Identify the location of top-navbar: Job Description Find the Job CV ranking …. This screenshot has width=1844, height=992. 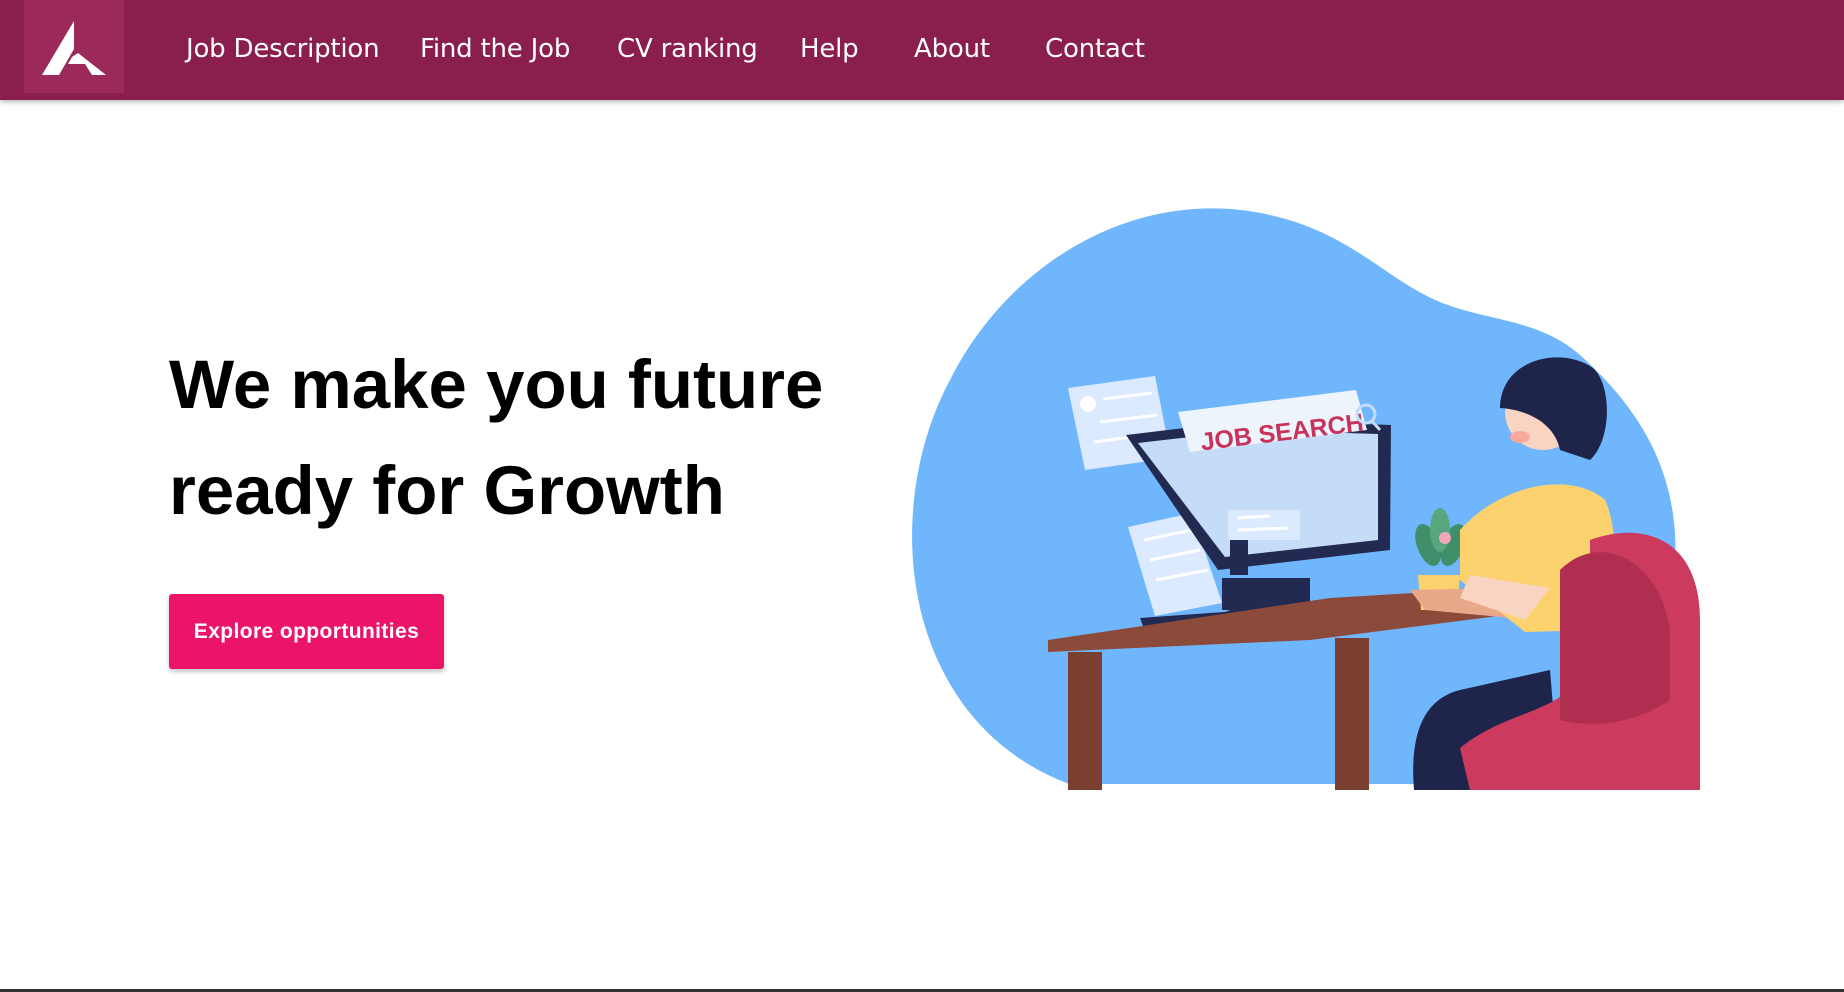
(922, 50).